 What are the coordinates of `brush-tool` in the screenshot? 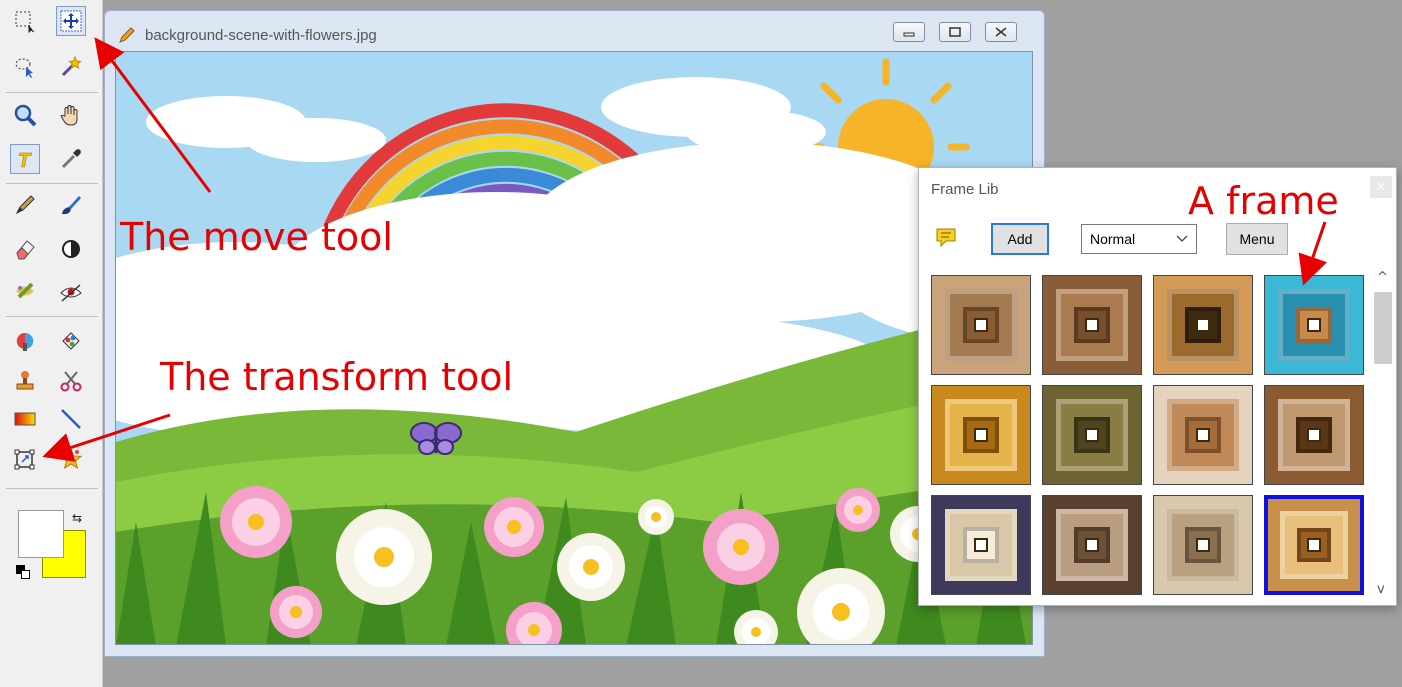 It's located at (71, 205).